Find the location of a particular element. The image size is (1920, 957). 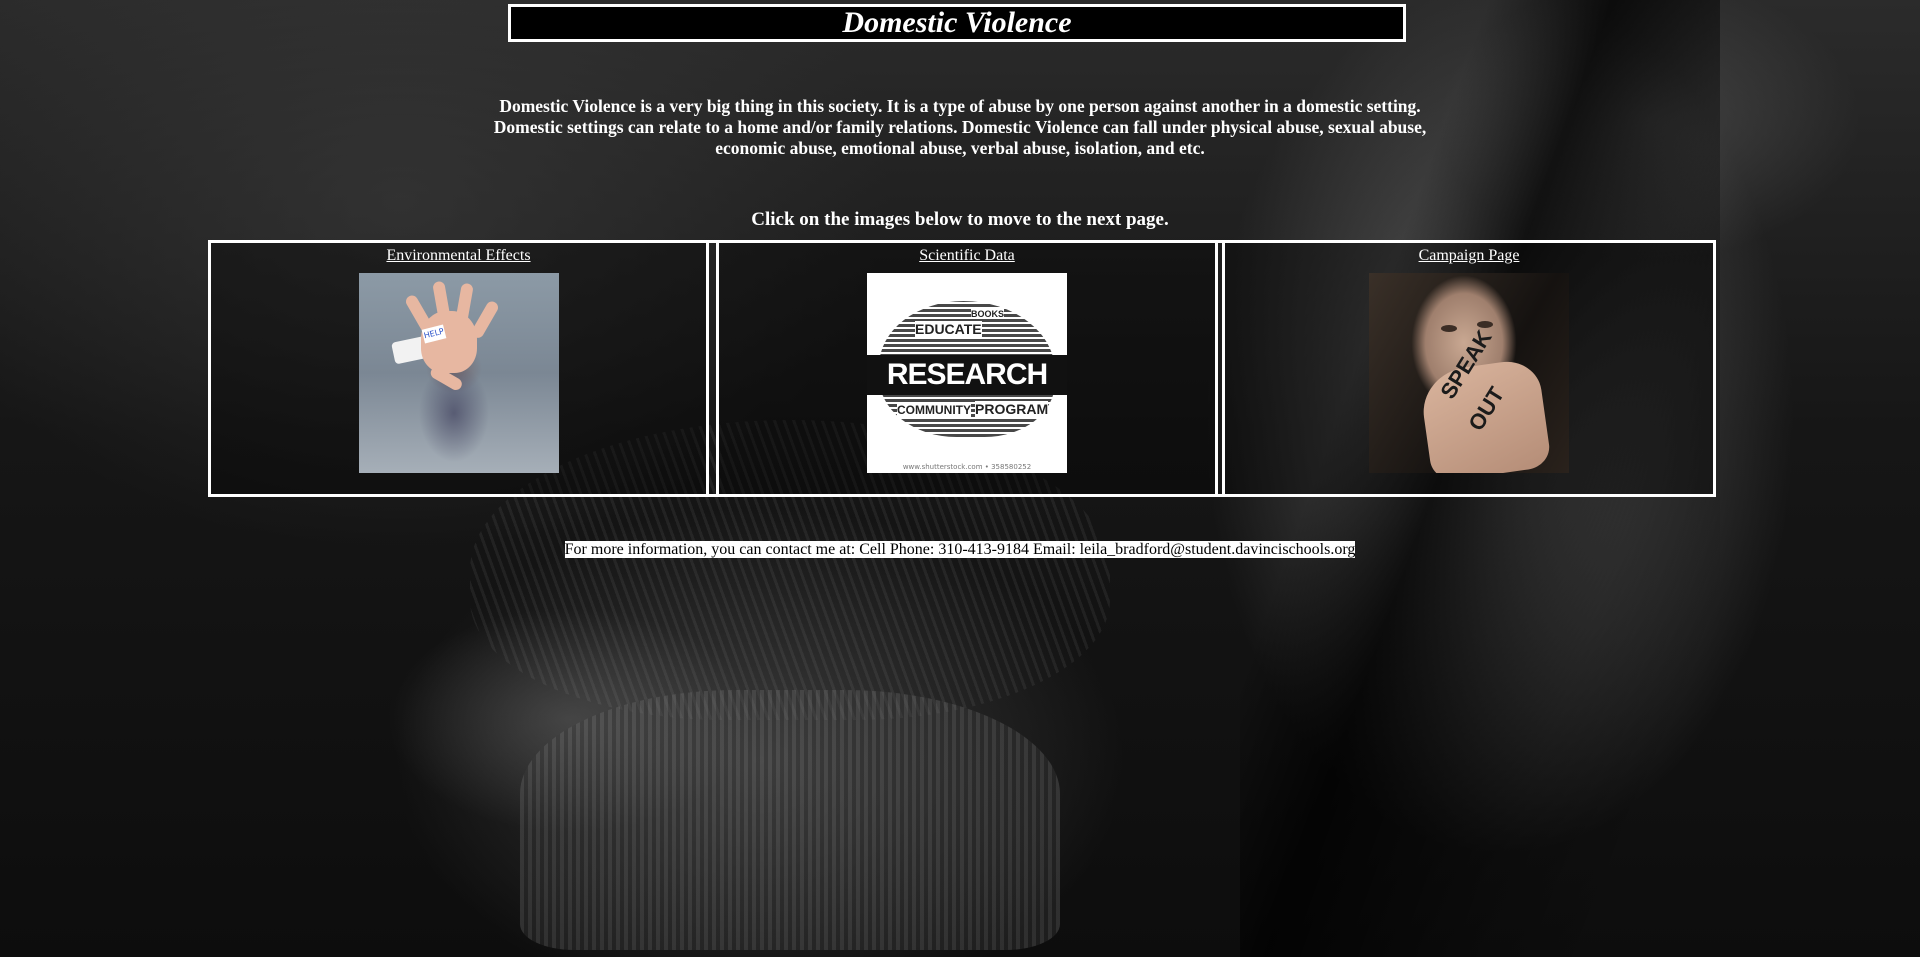

hand-on-glass-help-image: HELP is located at coordinates (458, 373).